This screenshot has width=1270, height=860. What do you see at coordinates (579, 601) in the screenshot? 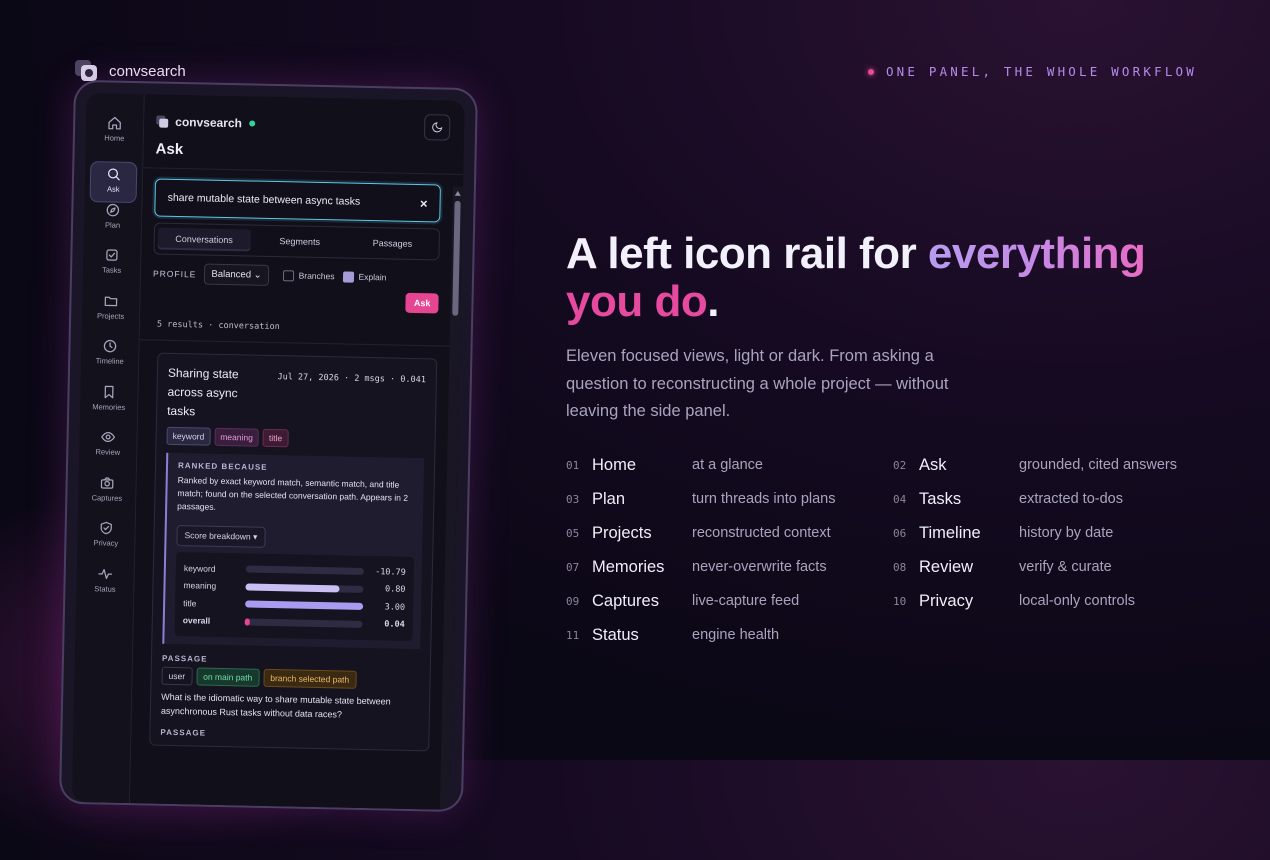
I see `view-number: 09` at bounding box center [579, 601].